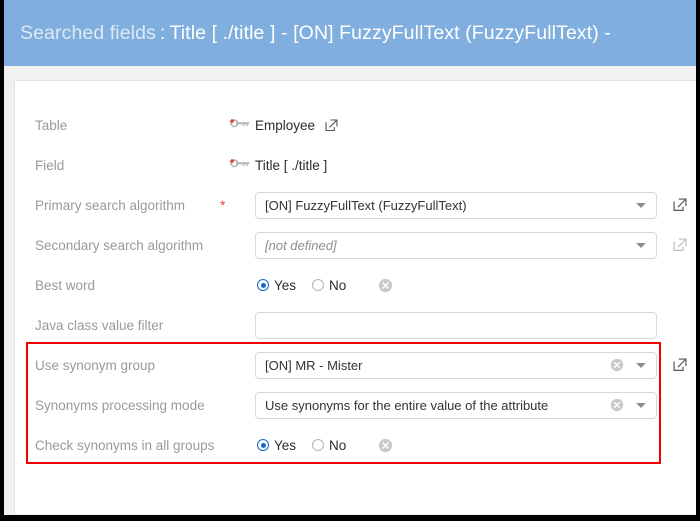  I want to click on radio-group-check-synonyms-in-all-groups: Yes No, so click(325, 445).